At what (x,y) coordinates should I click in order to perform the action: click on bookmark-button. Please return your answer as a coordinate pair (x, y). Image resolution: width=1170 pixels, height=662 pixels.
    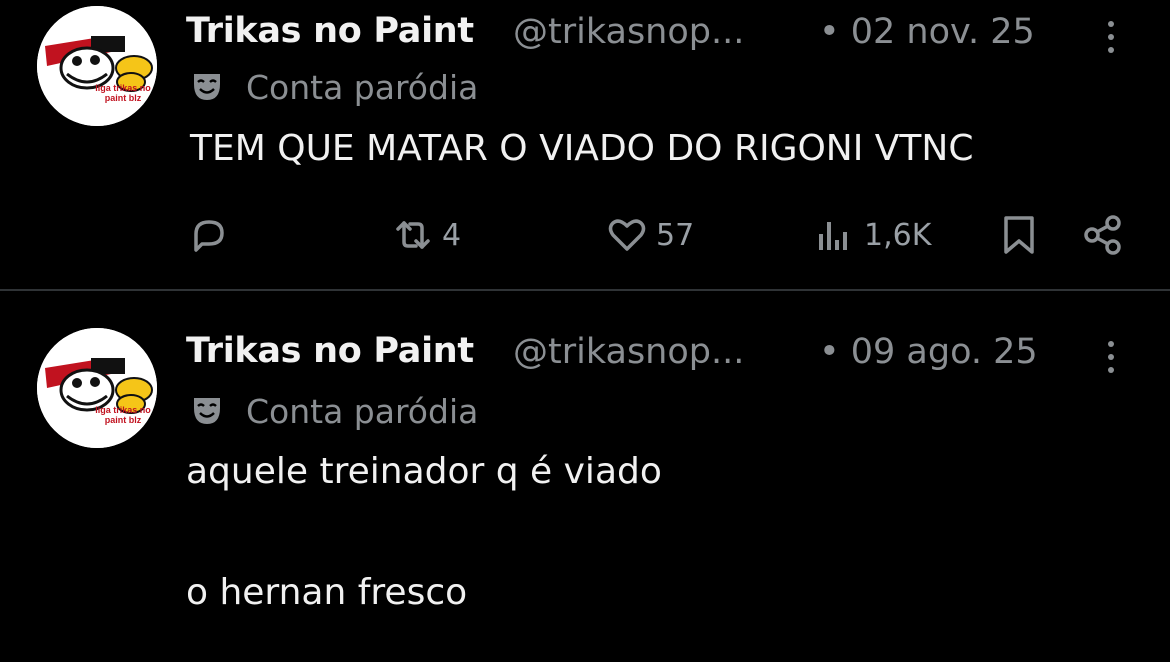
    Looking at the image, I should click on (1019, 235).